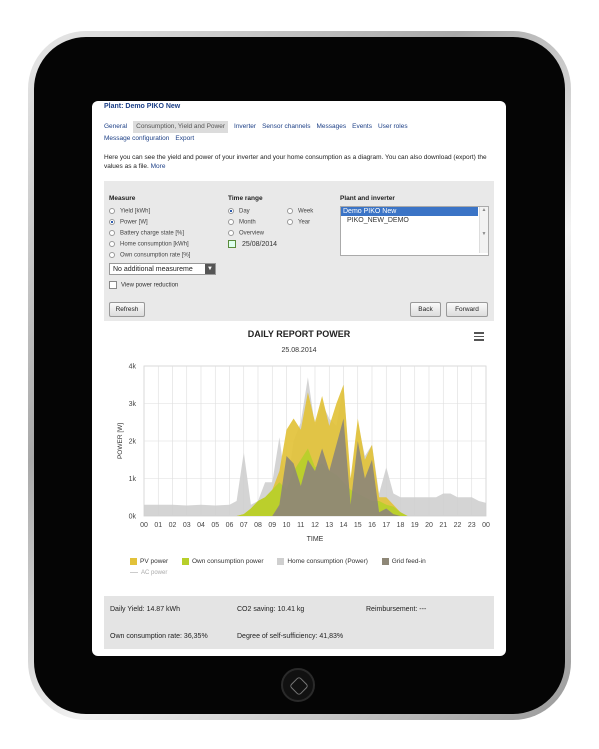 This screenshot has width=599, height=749. Describe the element at coordinates (158, 525) in the screenshot. I see `x-tick-label: 01` at that location.